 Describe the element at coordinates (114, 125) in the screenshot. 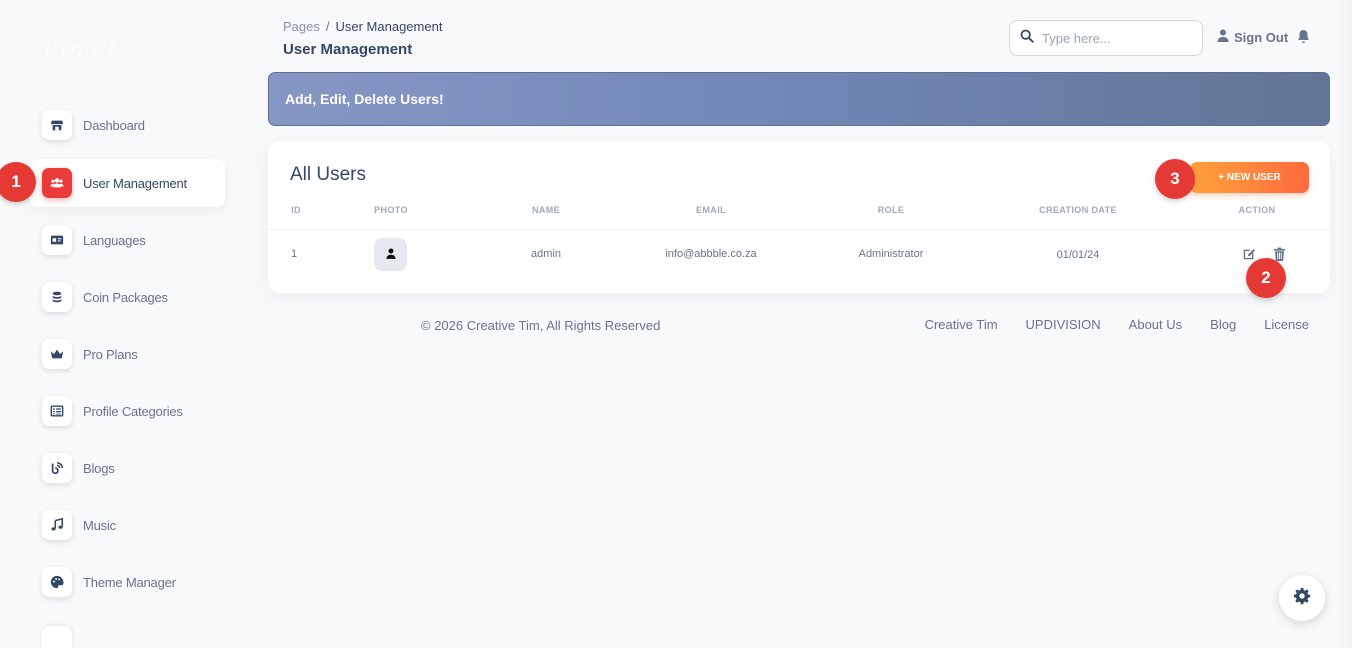

I see `sidebar-item-label: Dashboard` at that location.